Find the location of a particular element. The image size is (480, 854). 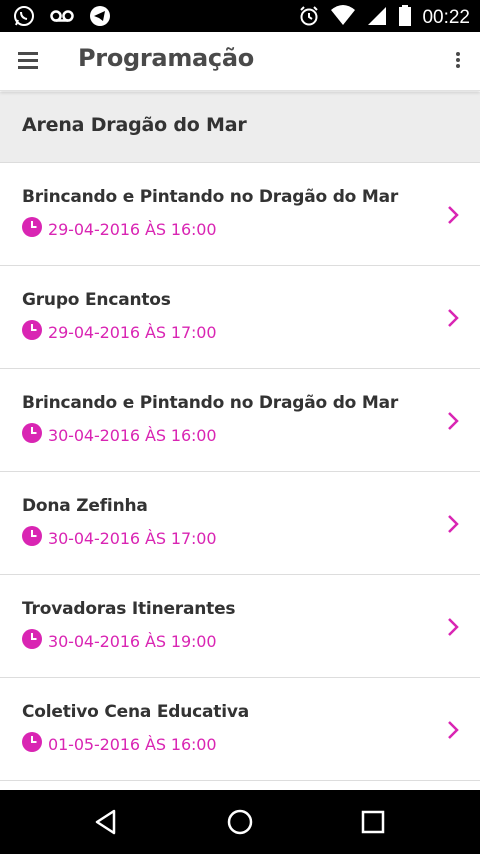

event-name: Grupo Encantos is located at coordinates (96, 300).